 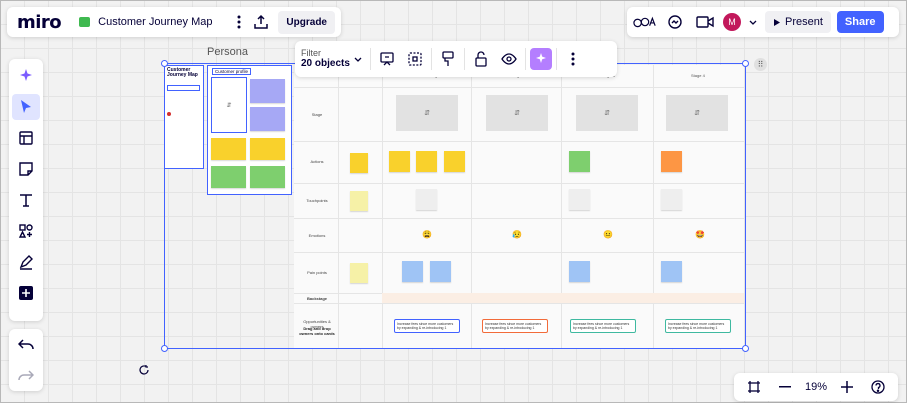 I want to click on share-button: Share, so click(x=860, y=22).